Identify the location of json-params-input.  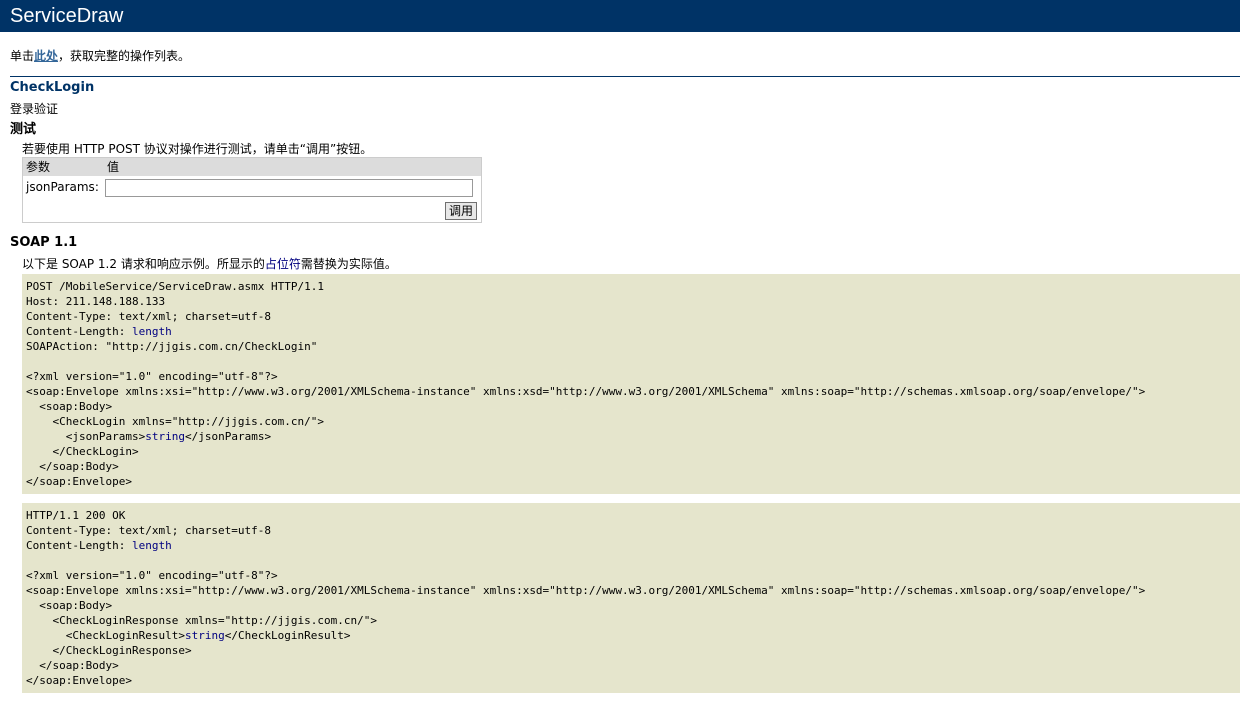
(289, 188).